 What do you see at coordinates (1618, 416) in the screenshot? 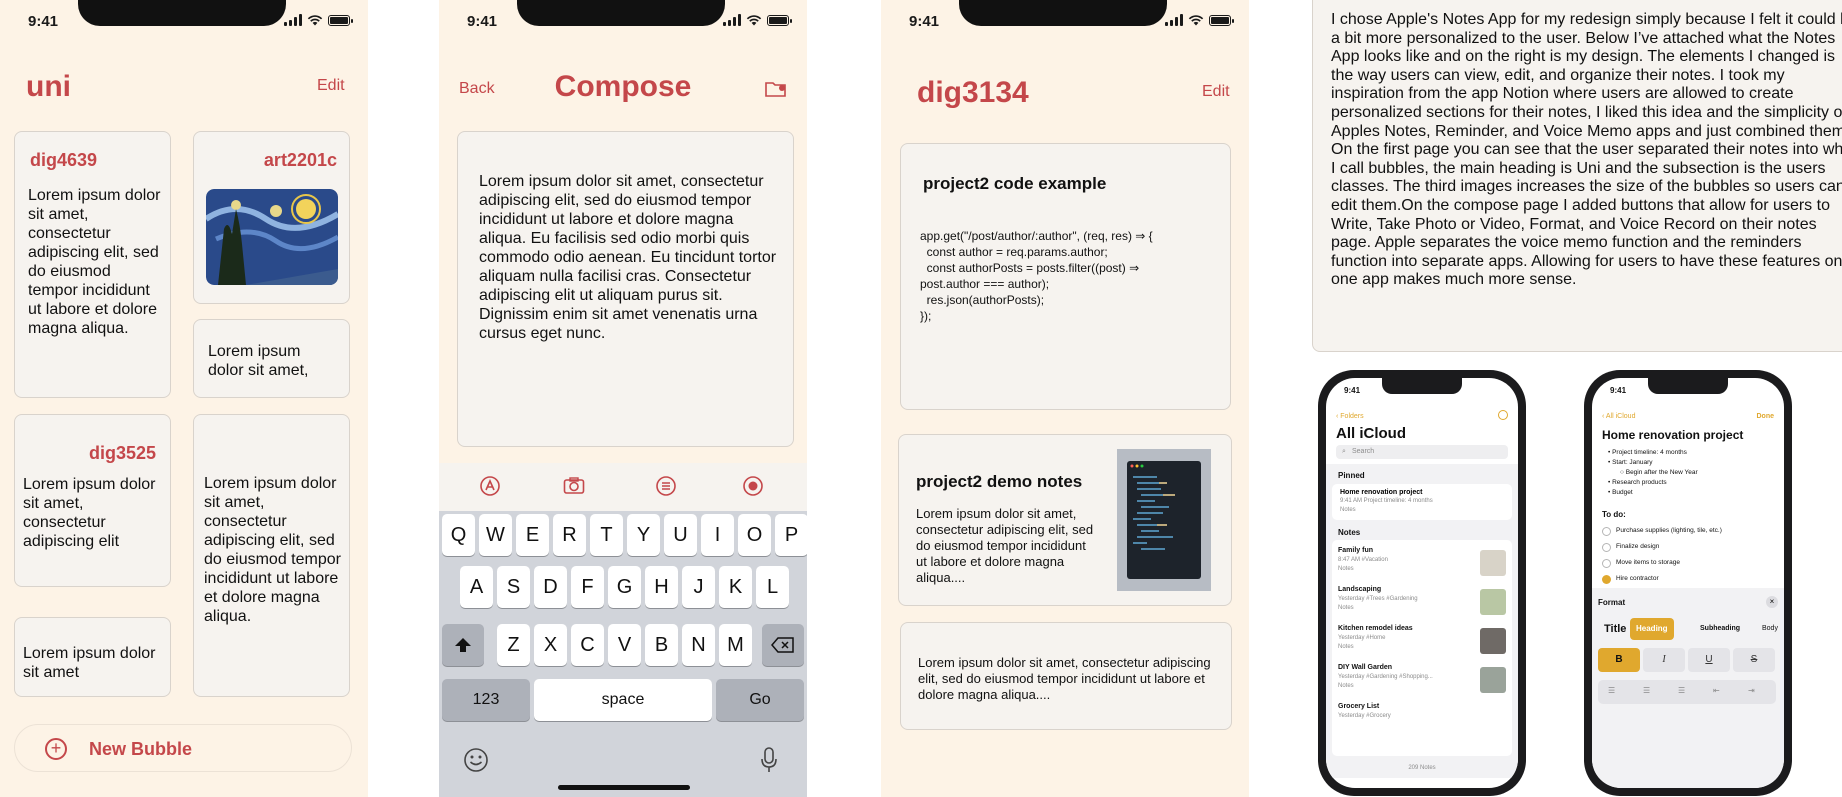
I see `back-all-icloud: ‹ All iCloud` at bounding box center [1618, 416].